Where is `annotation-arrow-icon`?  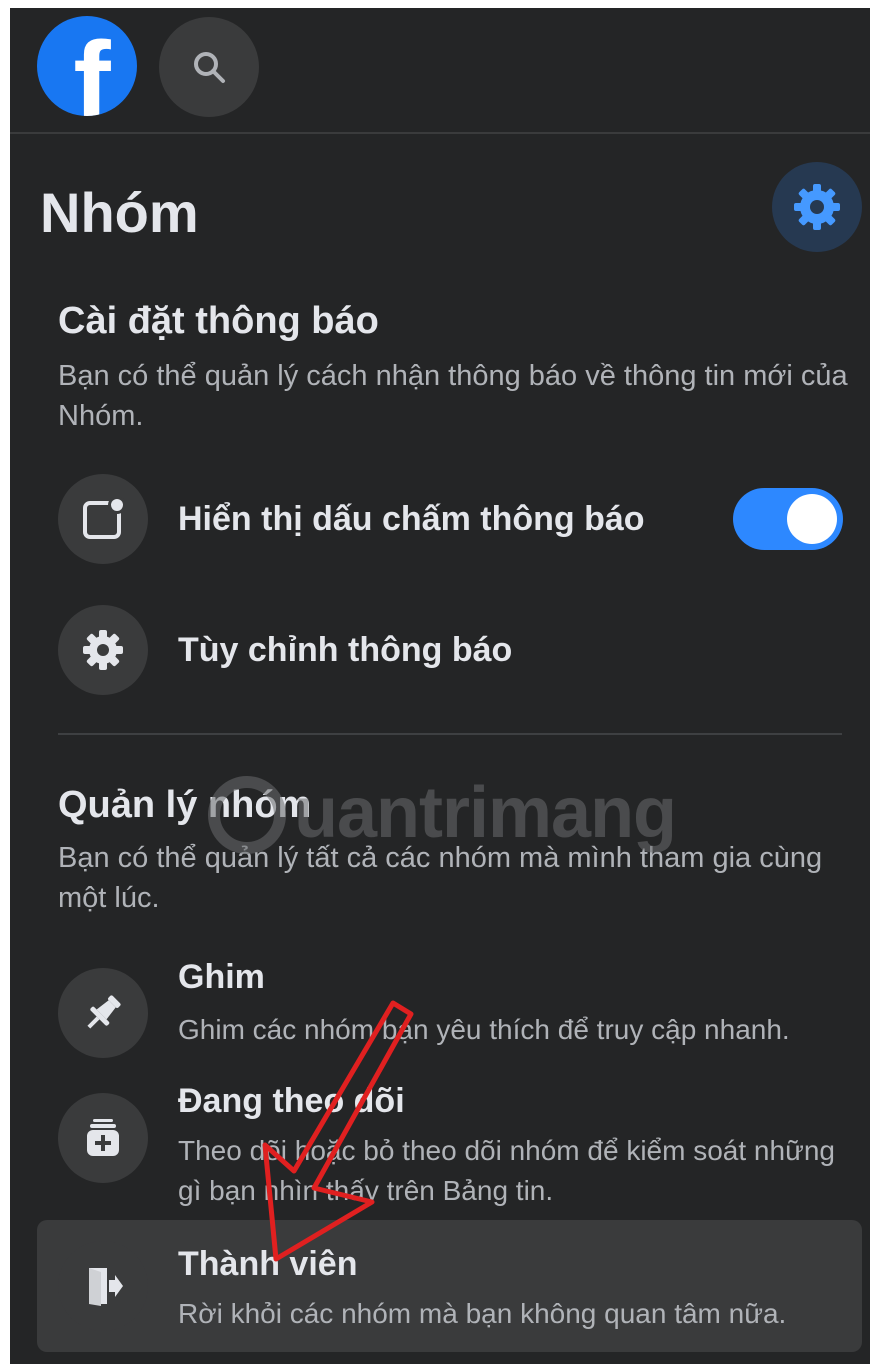
annotation-arrow-icon is located at coordinates (338, 1131).